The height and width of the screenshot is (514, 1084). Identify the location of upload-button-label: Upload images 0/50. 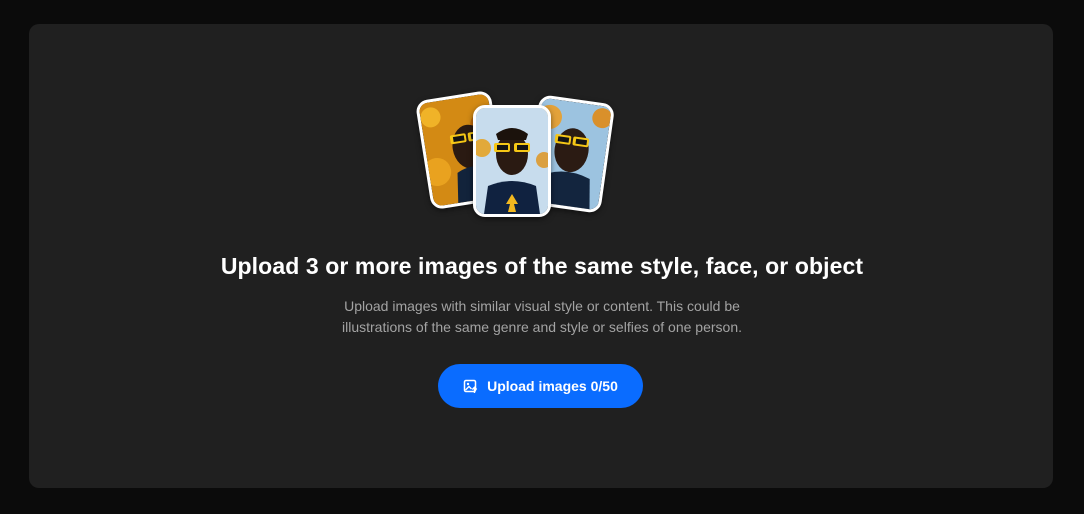
(552, 386).